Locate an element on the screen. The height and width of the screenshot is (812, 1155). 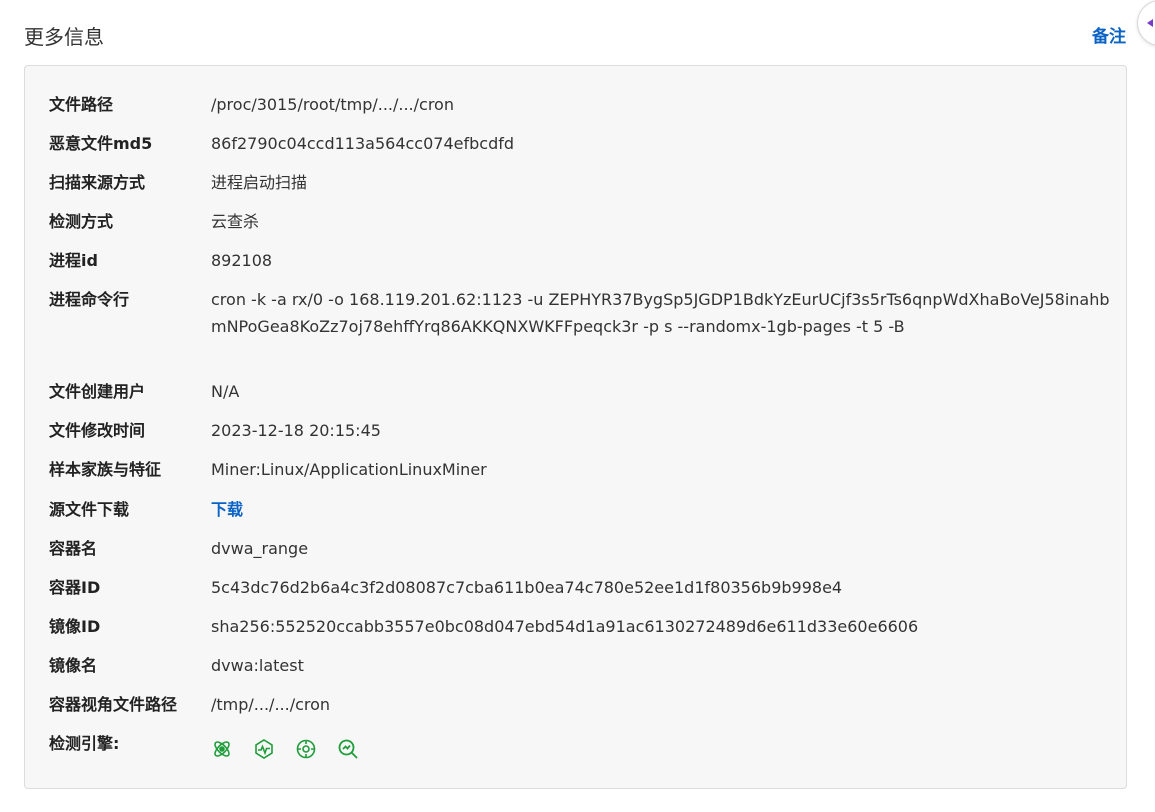
process-id-value: 892108 is located at coordinates (242, 260).